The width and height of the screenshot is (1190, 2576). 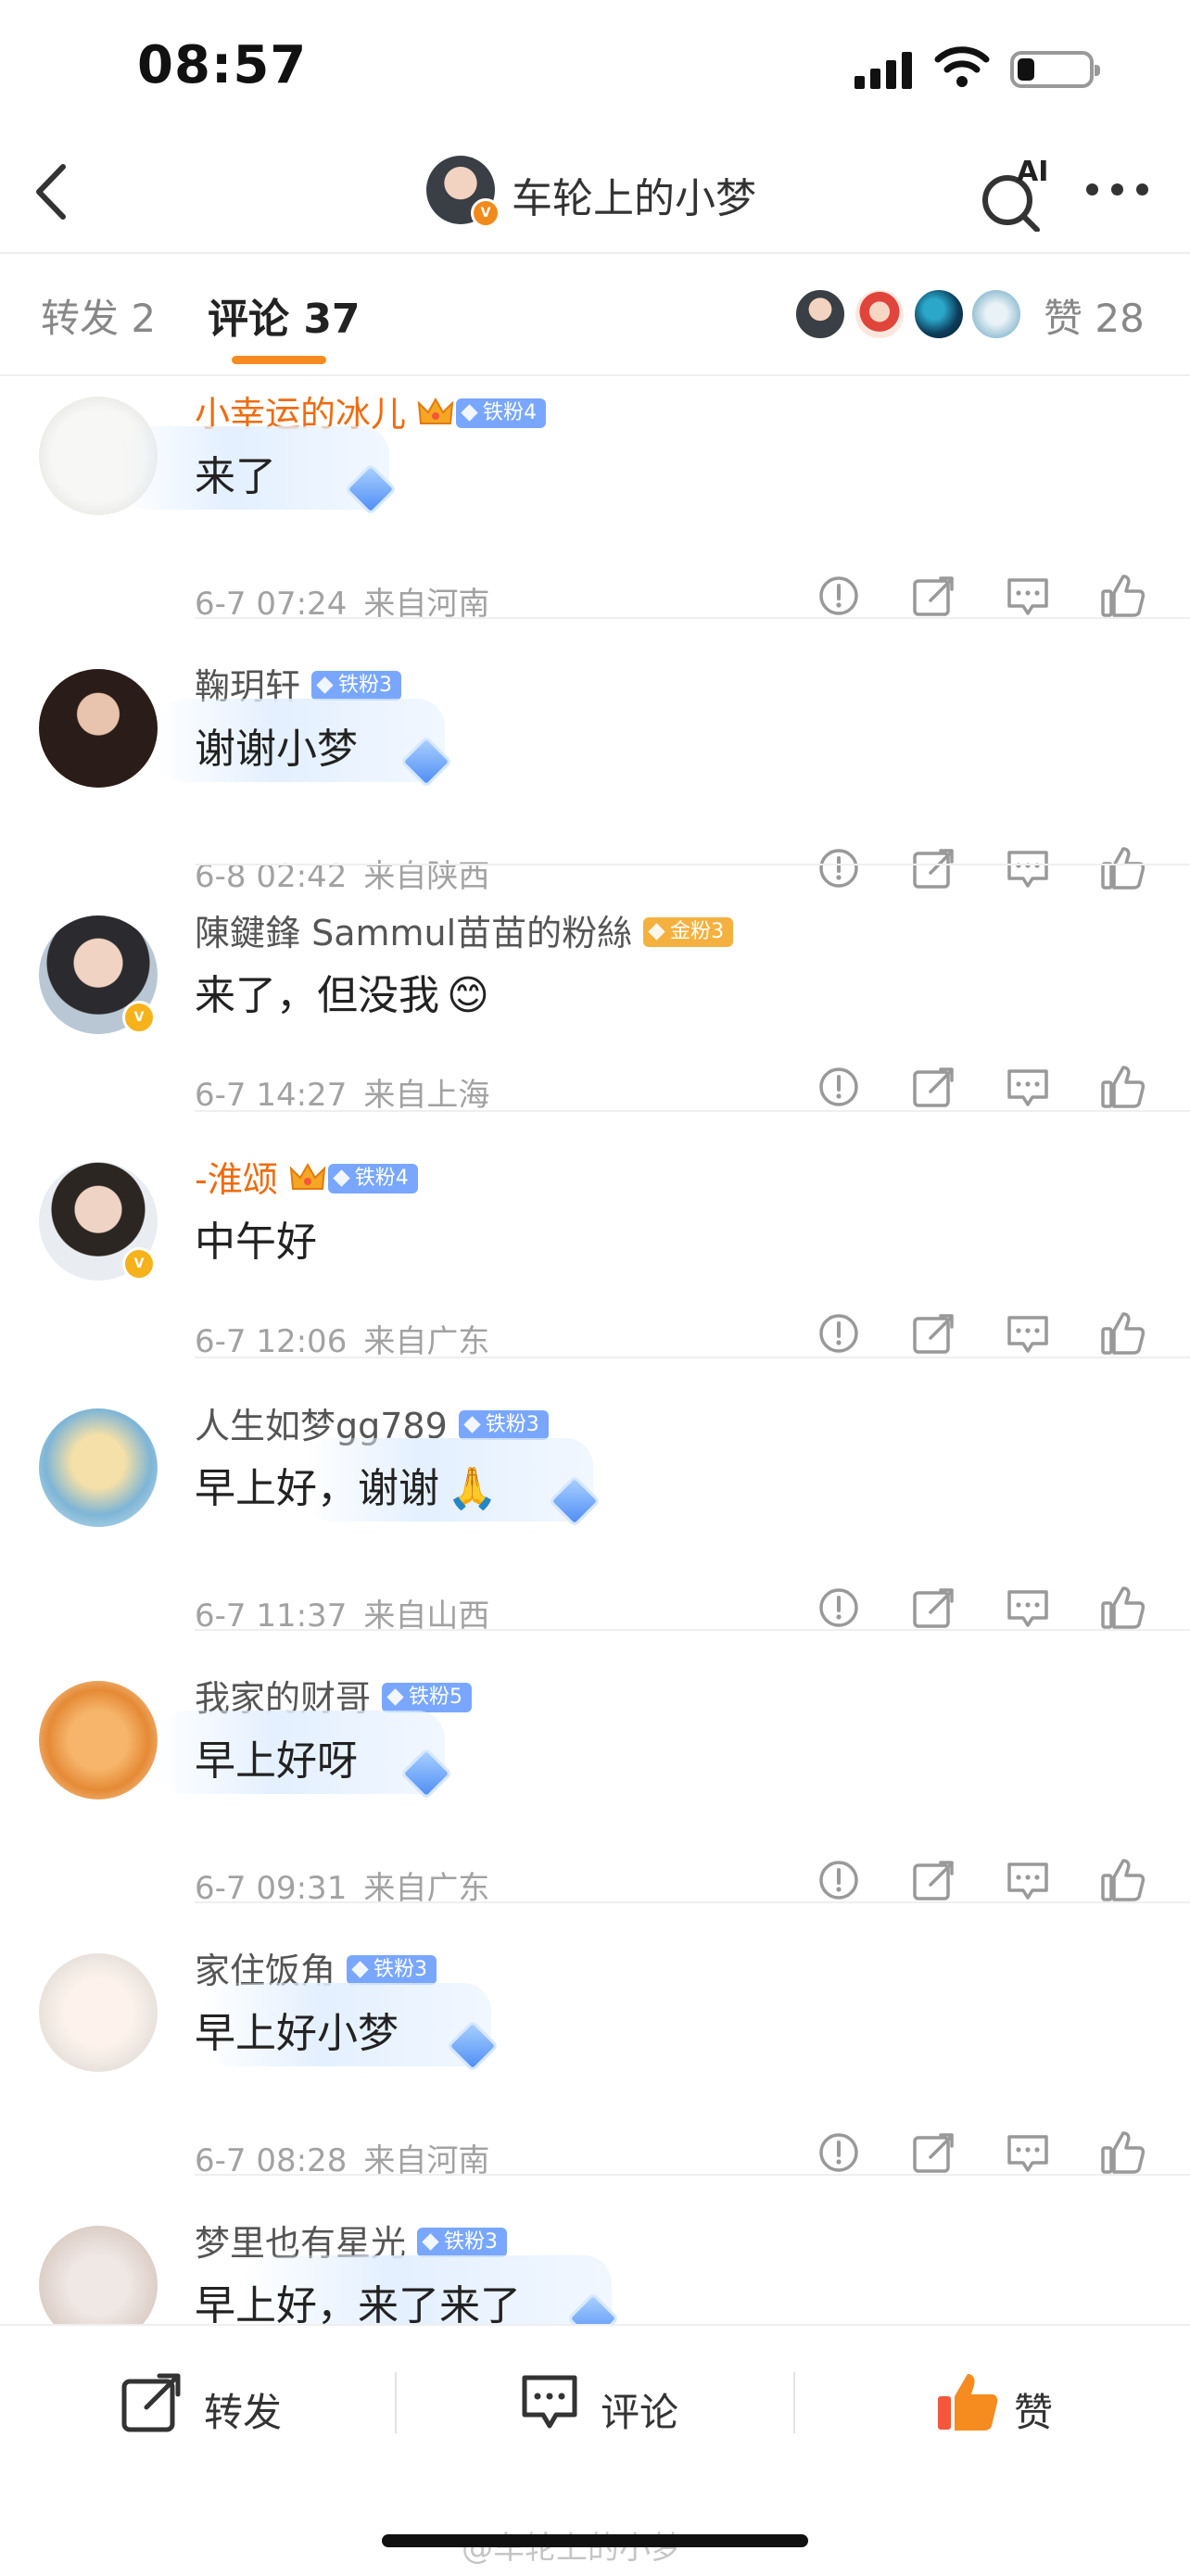 I want to click on comment-text: 中午好, so click(x=256, y=1238).